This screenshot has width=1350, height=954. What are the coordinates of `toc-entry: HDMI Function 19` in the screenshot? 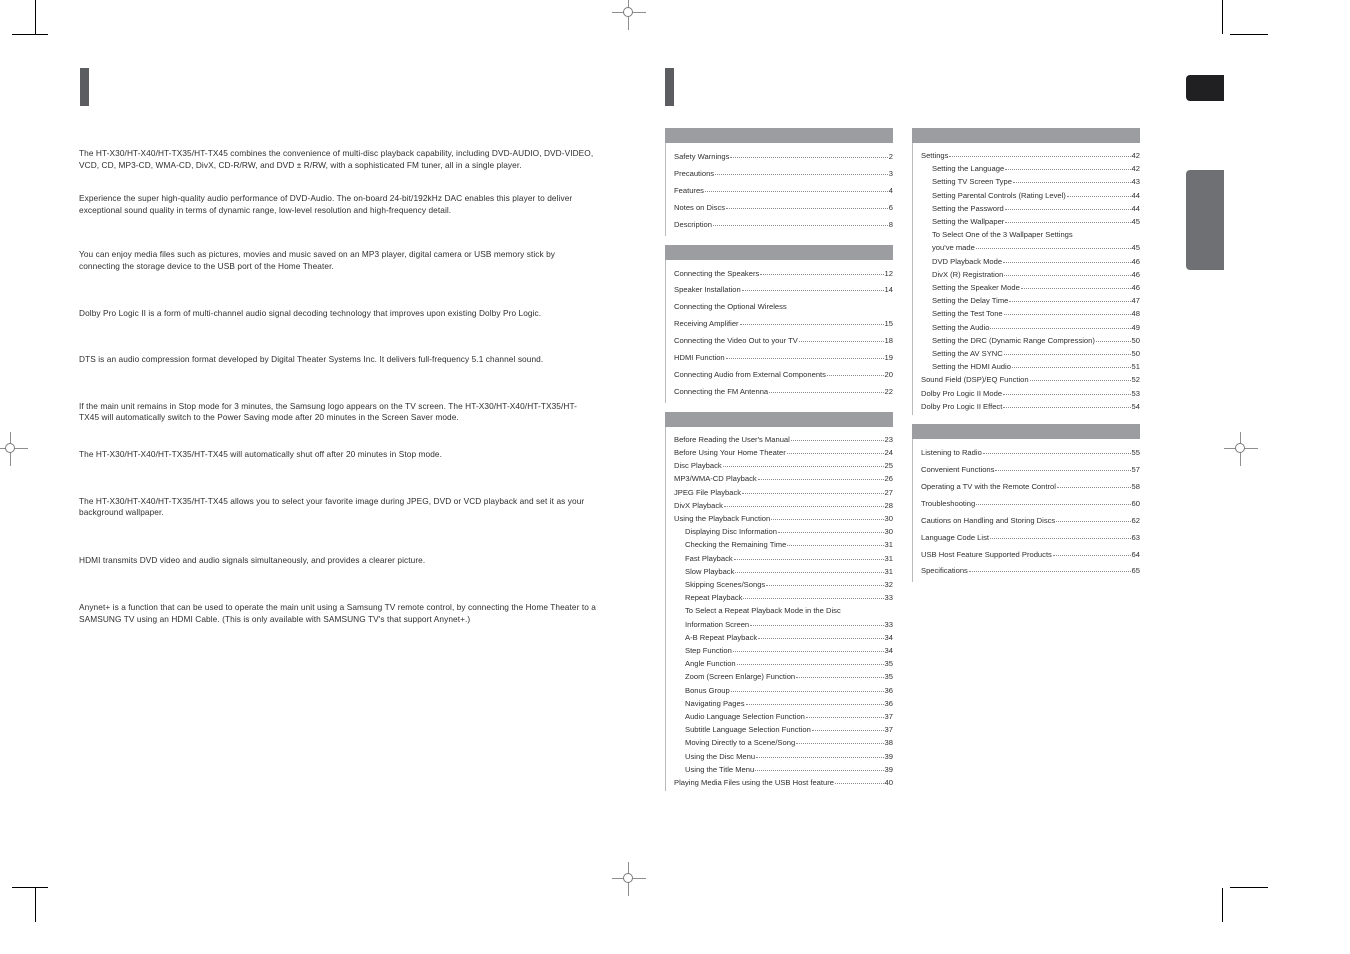 It's located at (783, 358).